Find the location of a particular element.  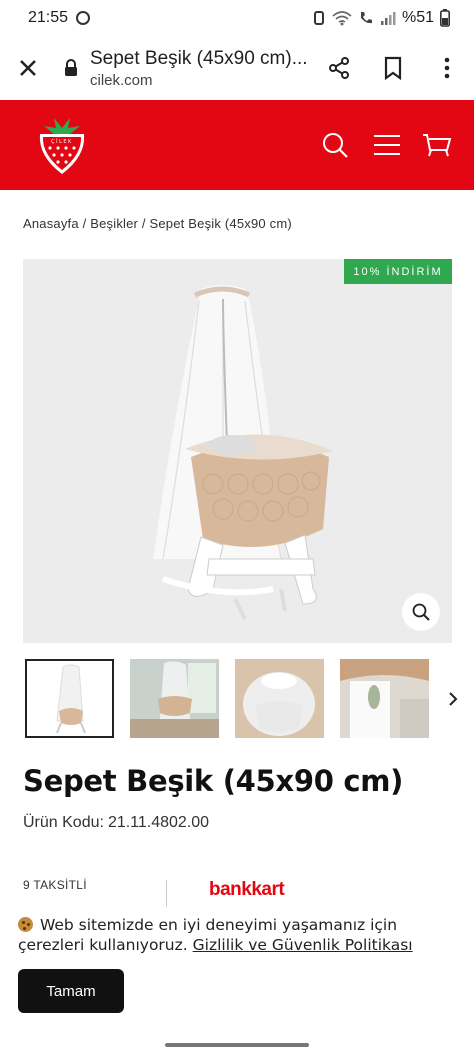

more-vertical-icon is located at coordinates (447, 68).